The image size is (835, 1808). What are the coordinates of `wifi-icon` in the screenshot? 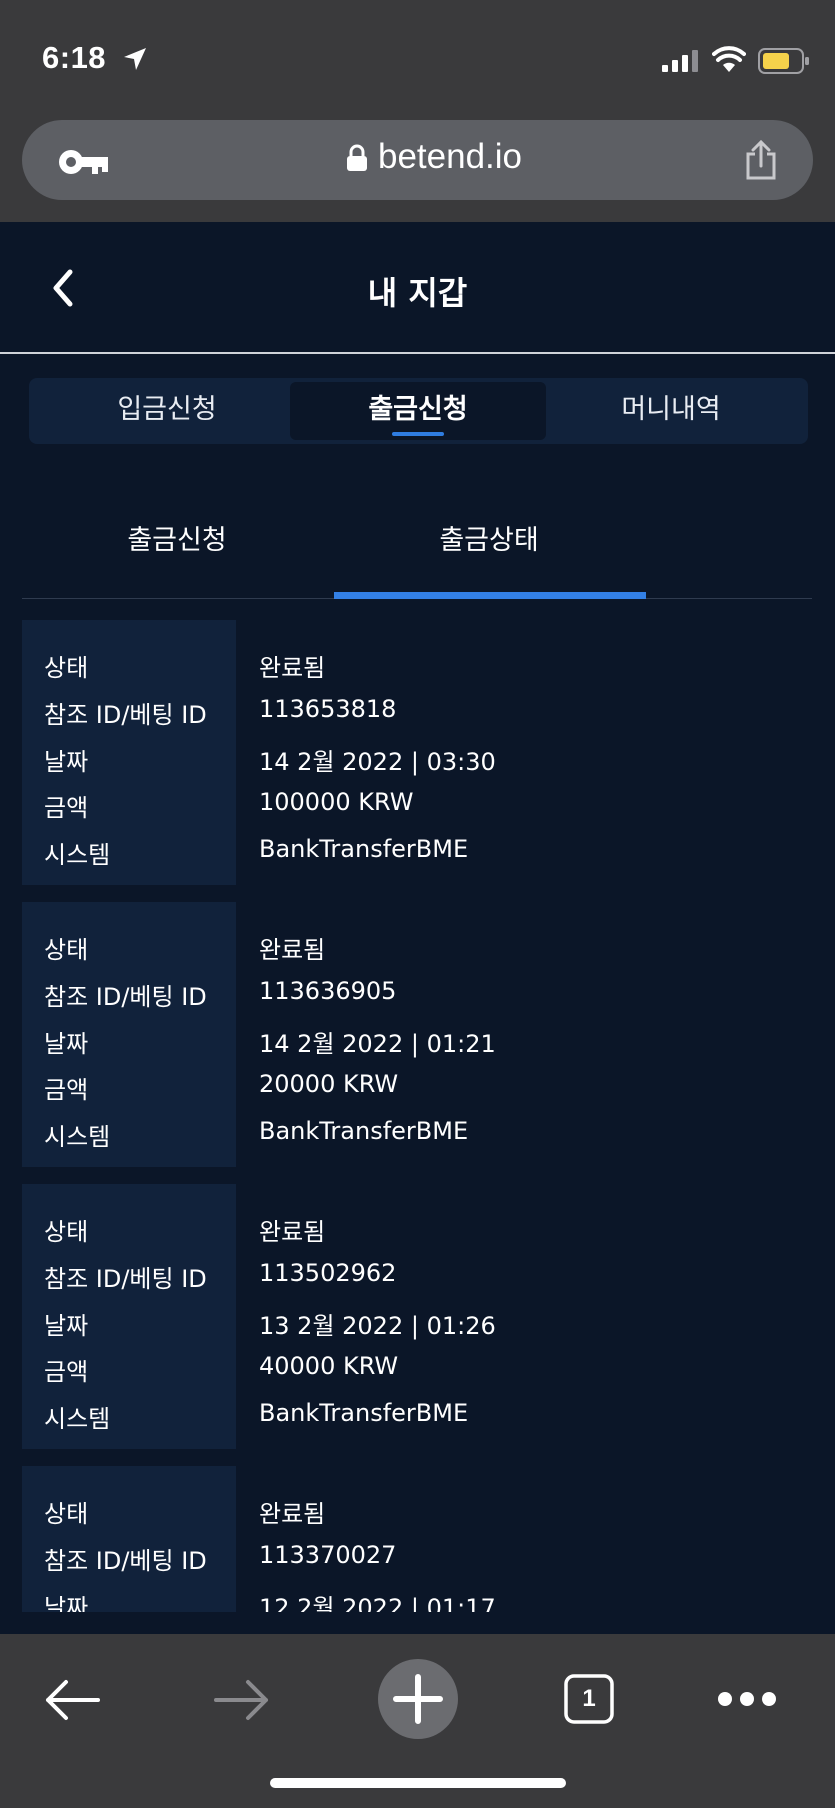 It's located at (729, 59).